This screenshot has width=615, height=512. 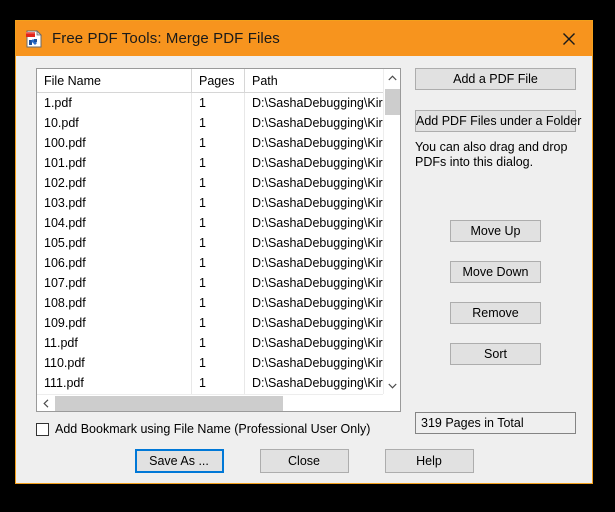 I want to click on file-list-row: 111.pdf 1D:\SashaDebugging\KiraS, so click(x=210, y=383).